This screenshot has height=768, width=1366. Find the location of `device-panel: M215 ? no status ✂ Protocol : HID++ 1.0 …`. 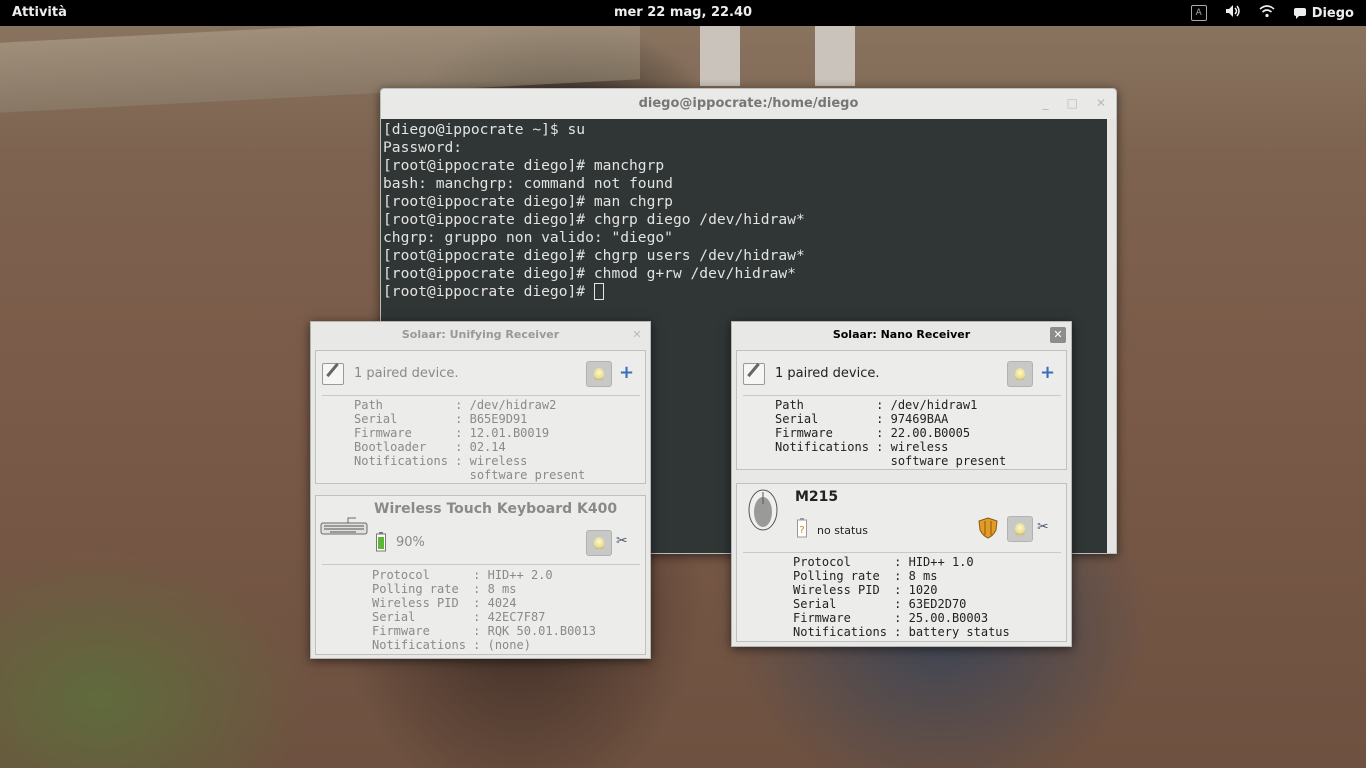

device-panel: M215 ? no status ✂ Protocol : HID++ 1.0 … is located at coordinates (901, 562).